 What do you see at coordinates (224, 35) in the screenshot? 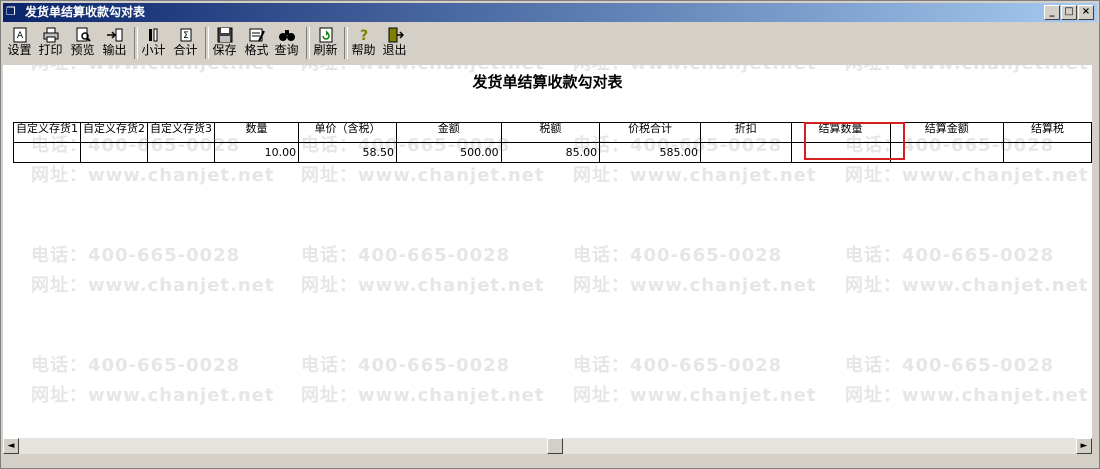
I see `floppy-disk-icon` at bounding box center [224, 35].